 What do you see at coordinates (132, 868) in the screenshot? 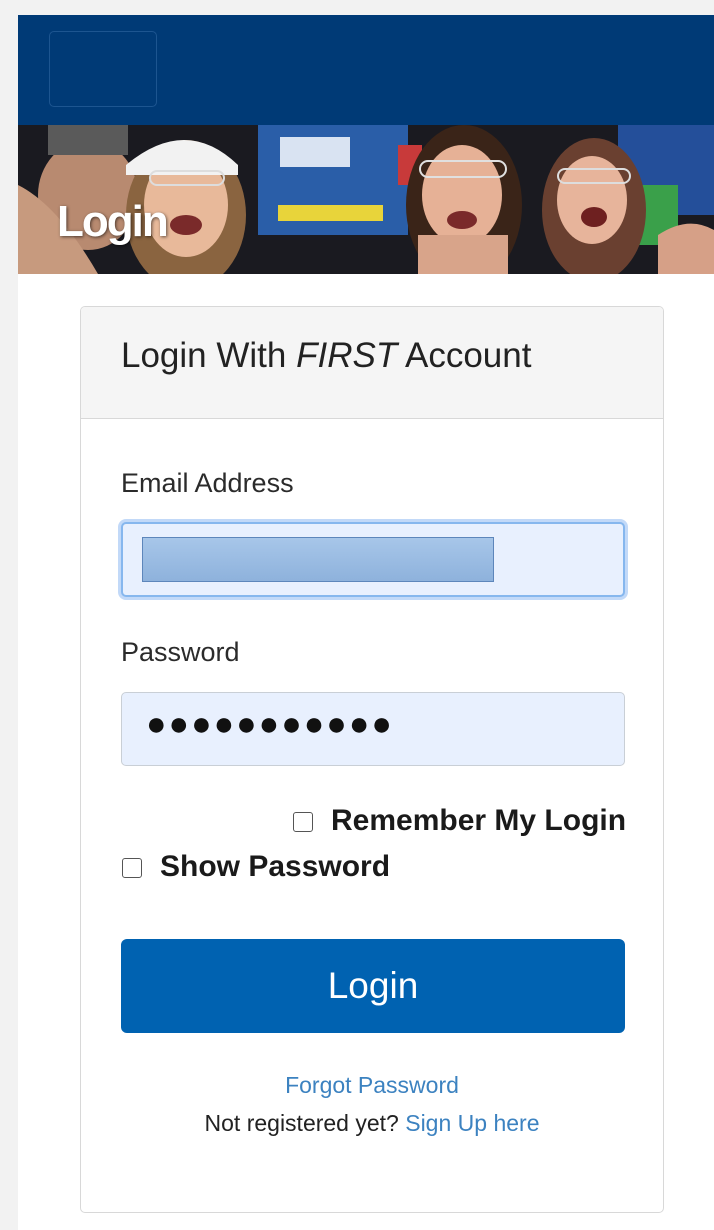
I see `show-password-checkbox` at bounding box center [132, 868].